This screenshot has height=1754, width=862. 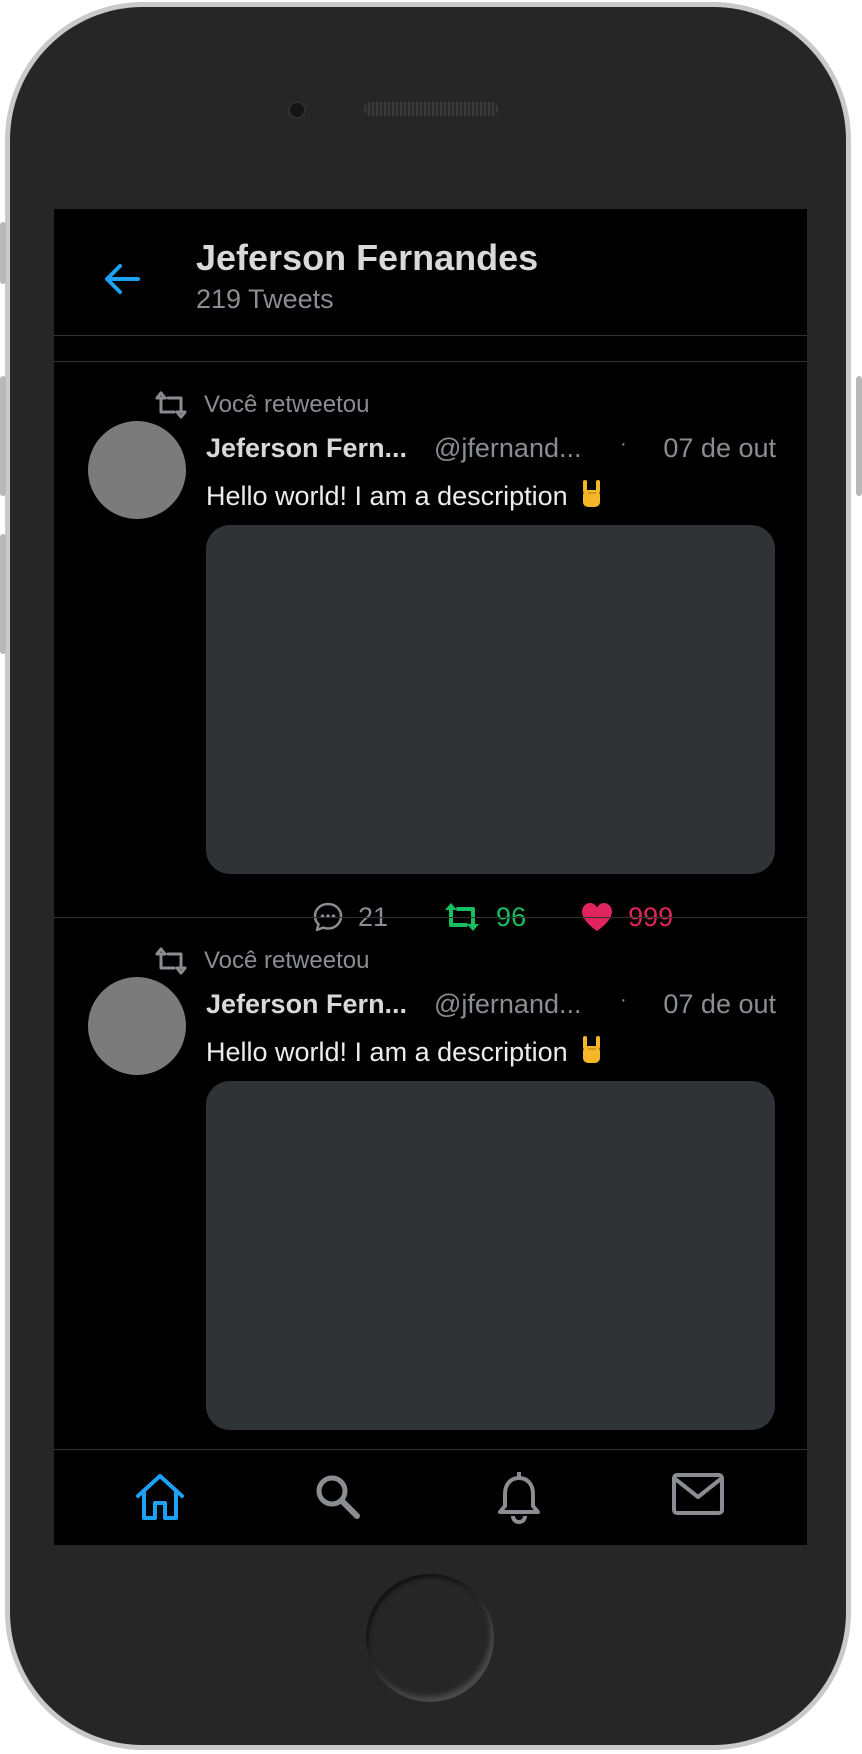 I want to click on power-button, so click(x=859, y=436).